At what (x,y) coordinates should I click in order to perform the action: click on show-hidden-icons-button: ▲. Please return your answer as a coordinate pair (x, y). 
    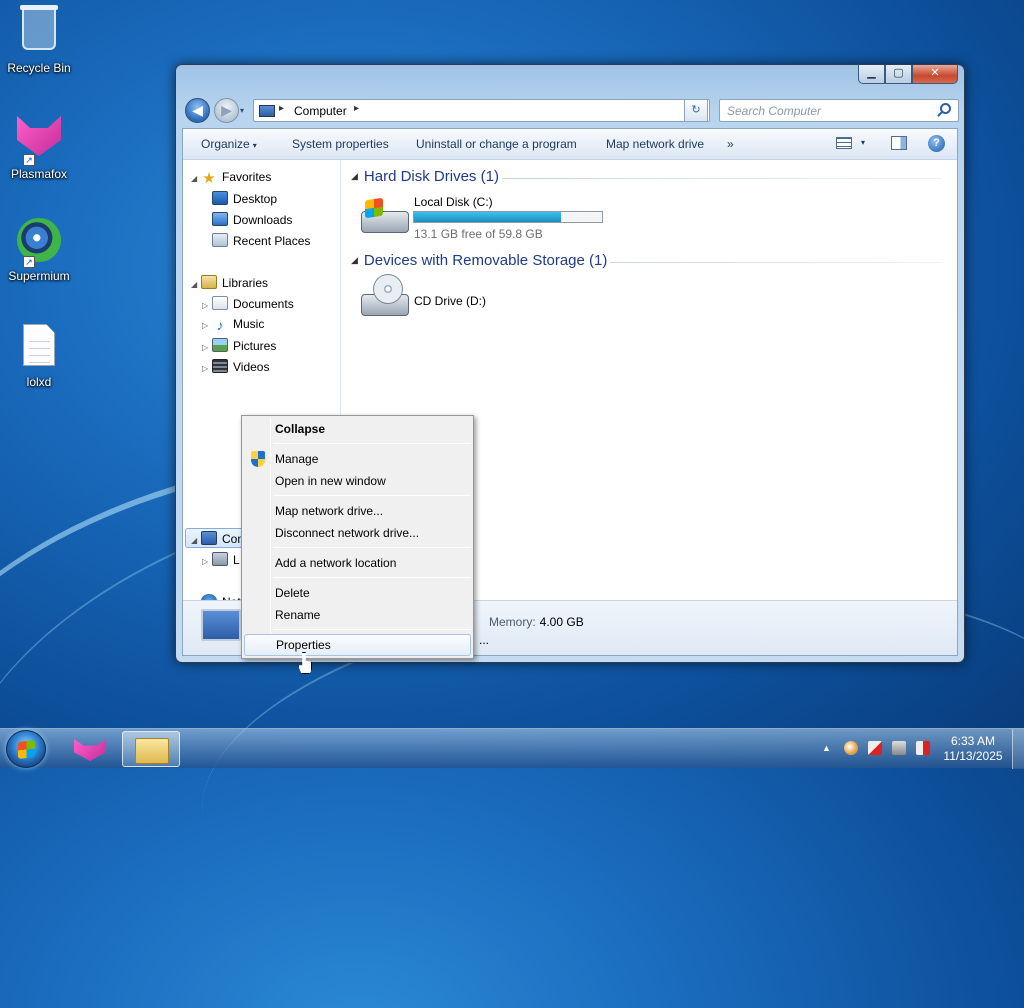
    Looking at the image, I should click on (826, 748).